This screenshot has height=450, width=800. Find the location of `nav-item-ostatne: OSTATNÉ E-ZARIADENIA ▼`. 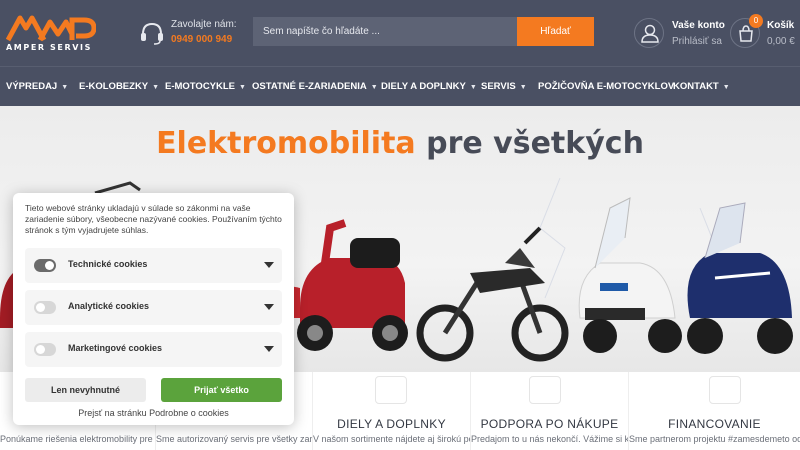

nav-item-ostatne: OSTATNÉ E-ZARIADENIA ▼ is located at coordinates (315, 87).